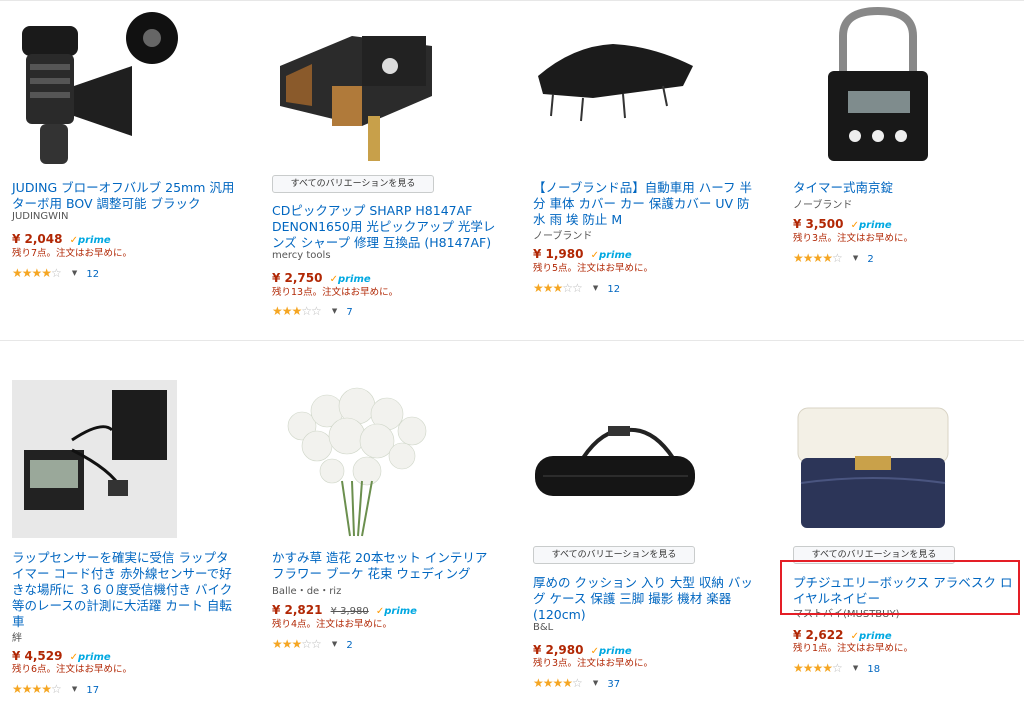 The height and width of the screenshot is (708, 1024). What do you see at coordinates (908, 88) in the screenshot?
I see `timer-padlock-image` at bounding box center [908, 88].